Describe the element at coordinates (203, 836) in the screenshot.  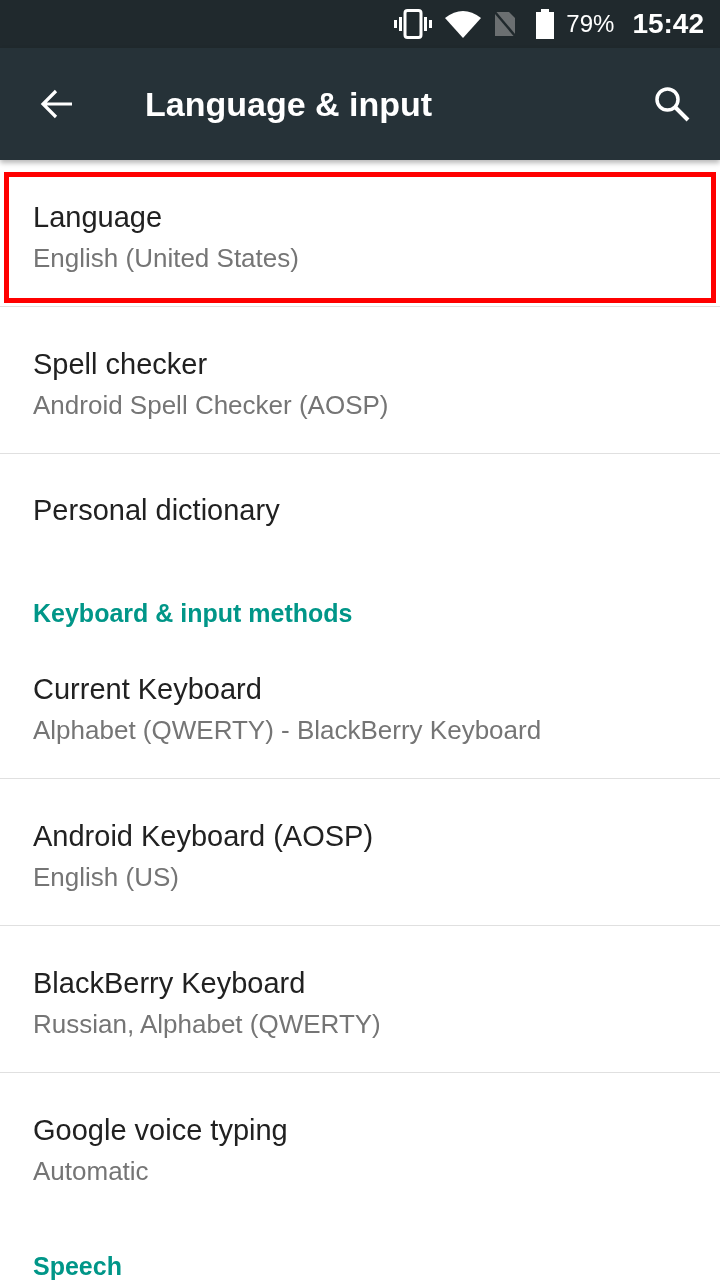
I see `setting-title: Android Keyboard (AOSP)` at that location.